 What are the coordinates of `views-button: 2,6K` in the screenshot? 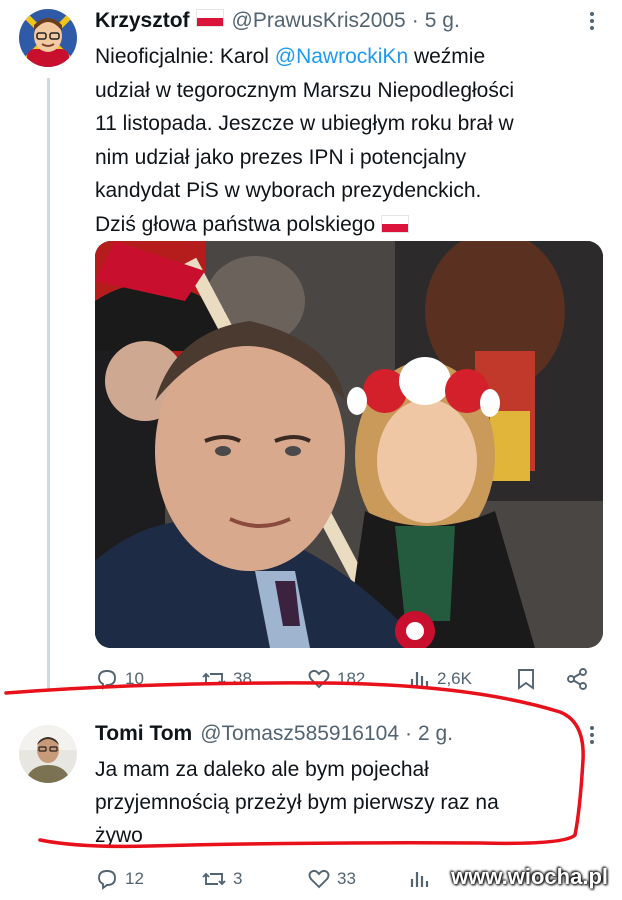 It's located at (440, 679).